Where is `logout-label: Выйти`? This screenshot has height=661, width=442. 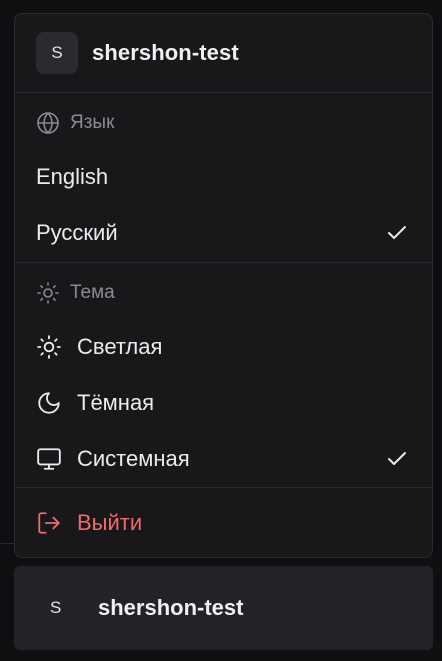 logout-label: Выйти is located at coordinates (110, 522).